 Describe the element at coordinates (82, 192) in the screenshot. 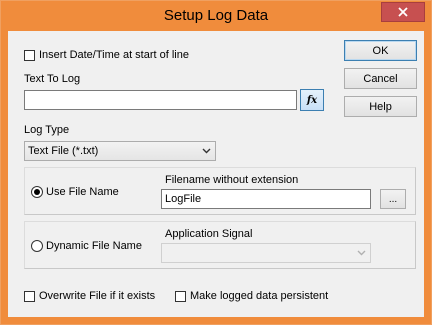

I see `use-file-name-label: Use File Name` at that location.